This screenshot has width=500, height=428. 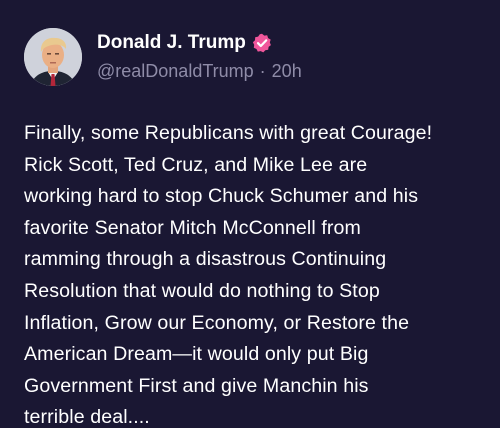 I want to click on name-row: Donald J. Trump, so click(x=199, y=43).